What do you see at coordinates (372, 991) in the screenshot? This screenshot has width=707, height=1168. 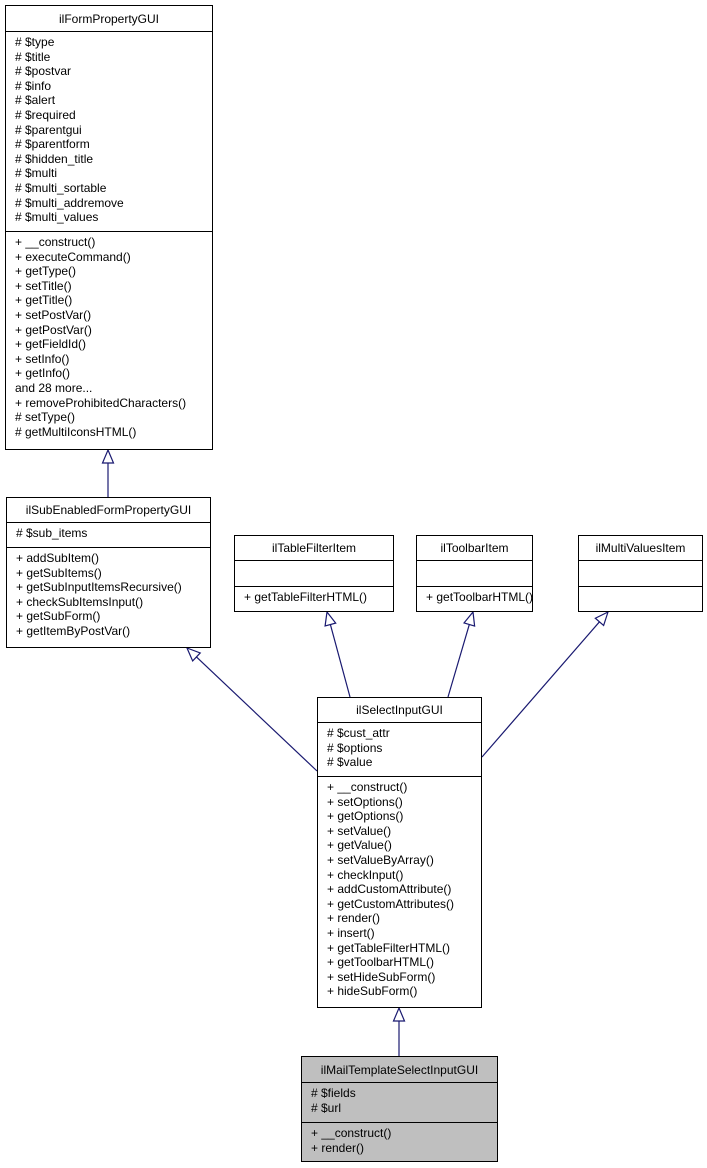 I see `method-item: + hideSubForm()` at bounding box center [372, 991].